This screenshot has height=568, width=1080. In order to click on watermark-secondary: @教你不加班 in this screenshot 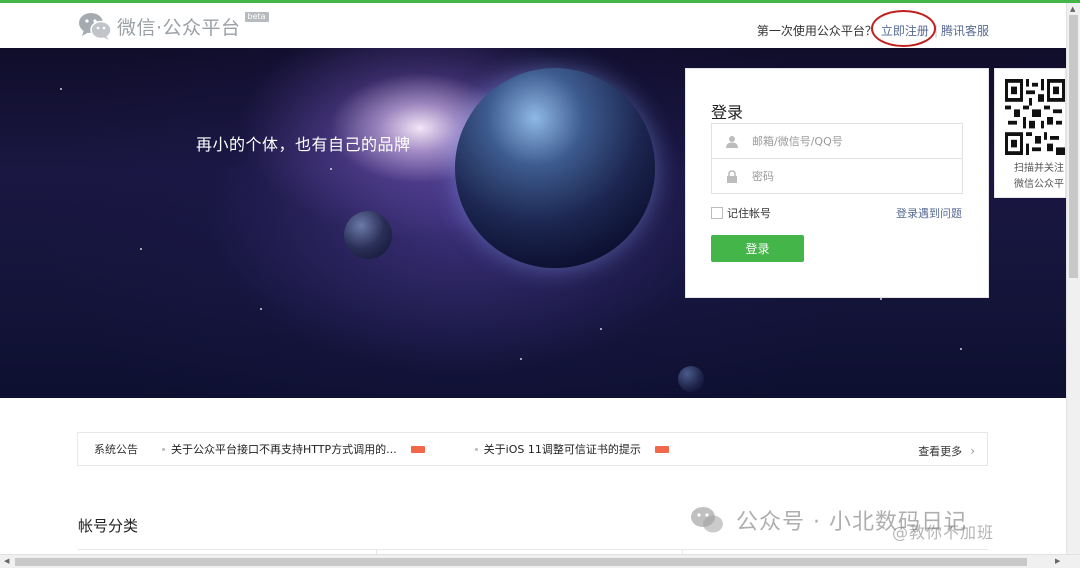, I will do `click(943, 532)`.